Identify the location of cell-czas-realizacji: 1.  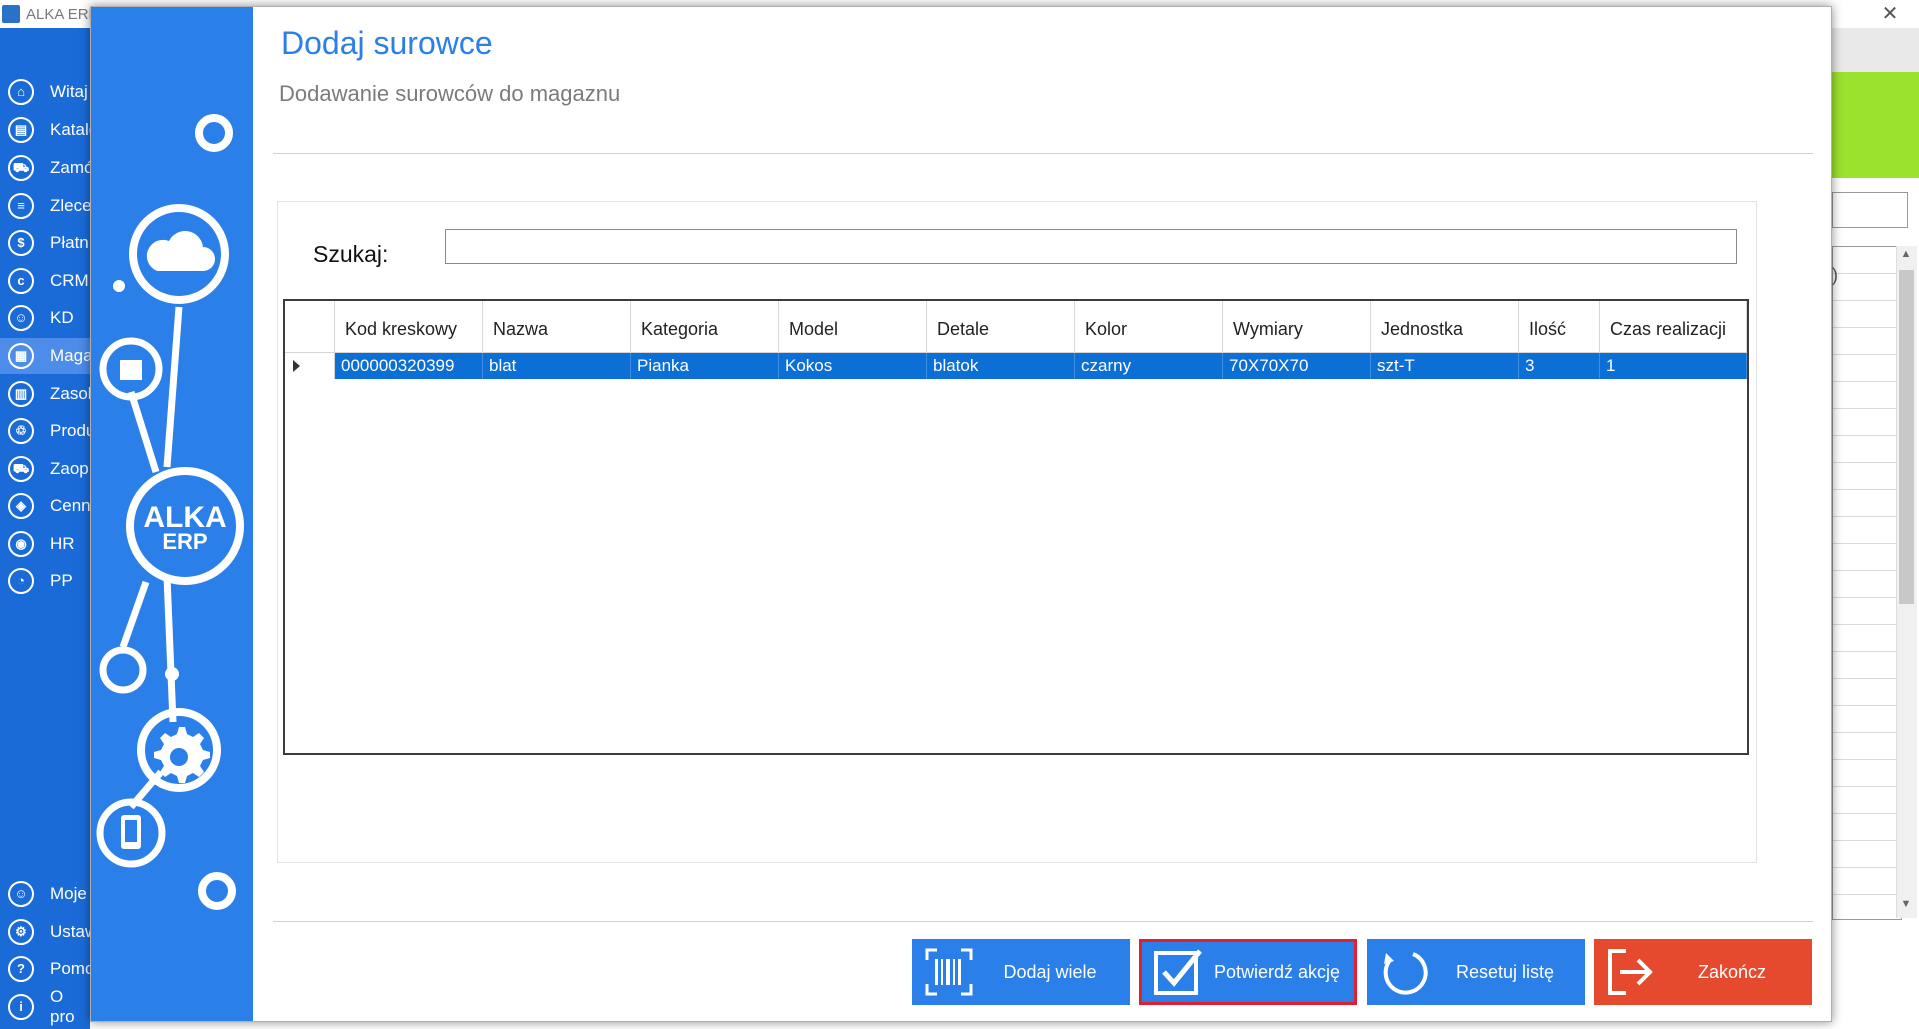
(1673, 366).